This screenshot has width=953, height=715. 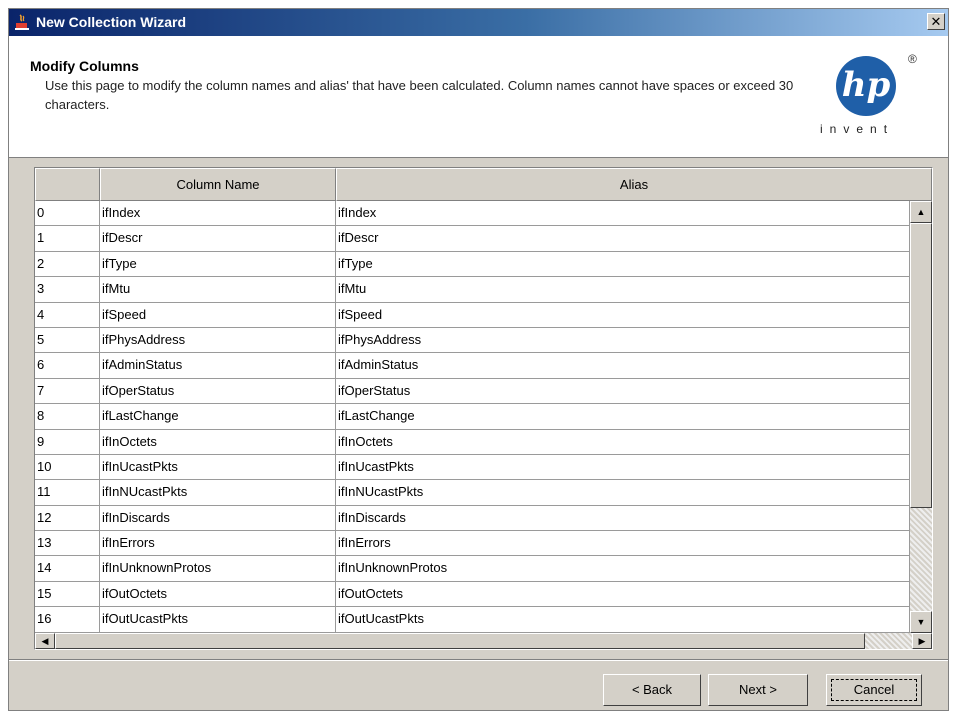 What do you see at coordinates (623, 467) in the screenshot?
I see `alias-cell: ifInUcastPkts` at bounding box center [623, 467].